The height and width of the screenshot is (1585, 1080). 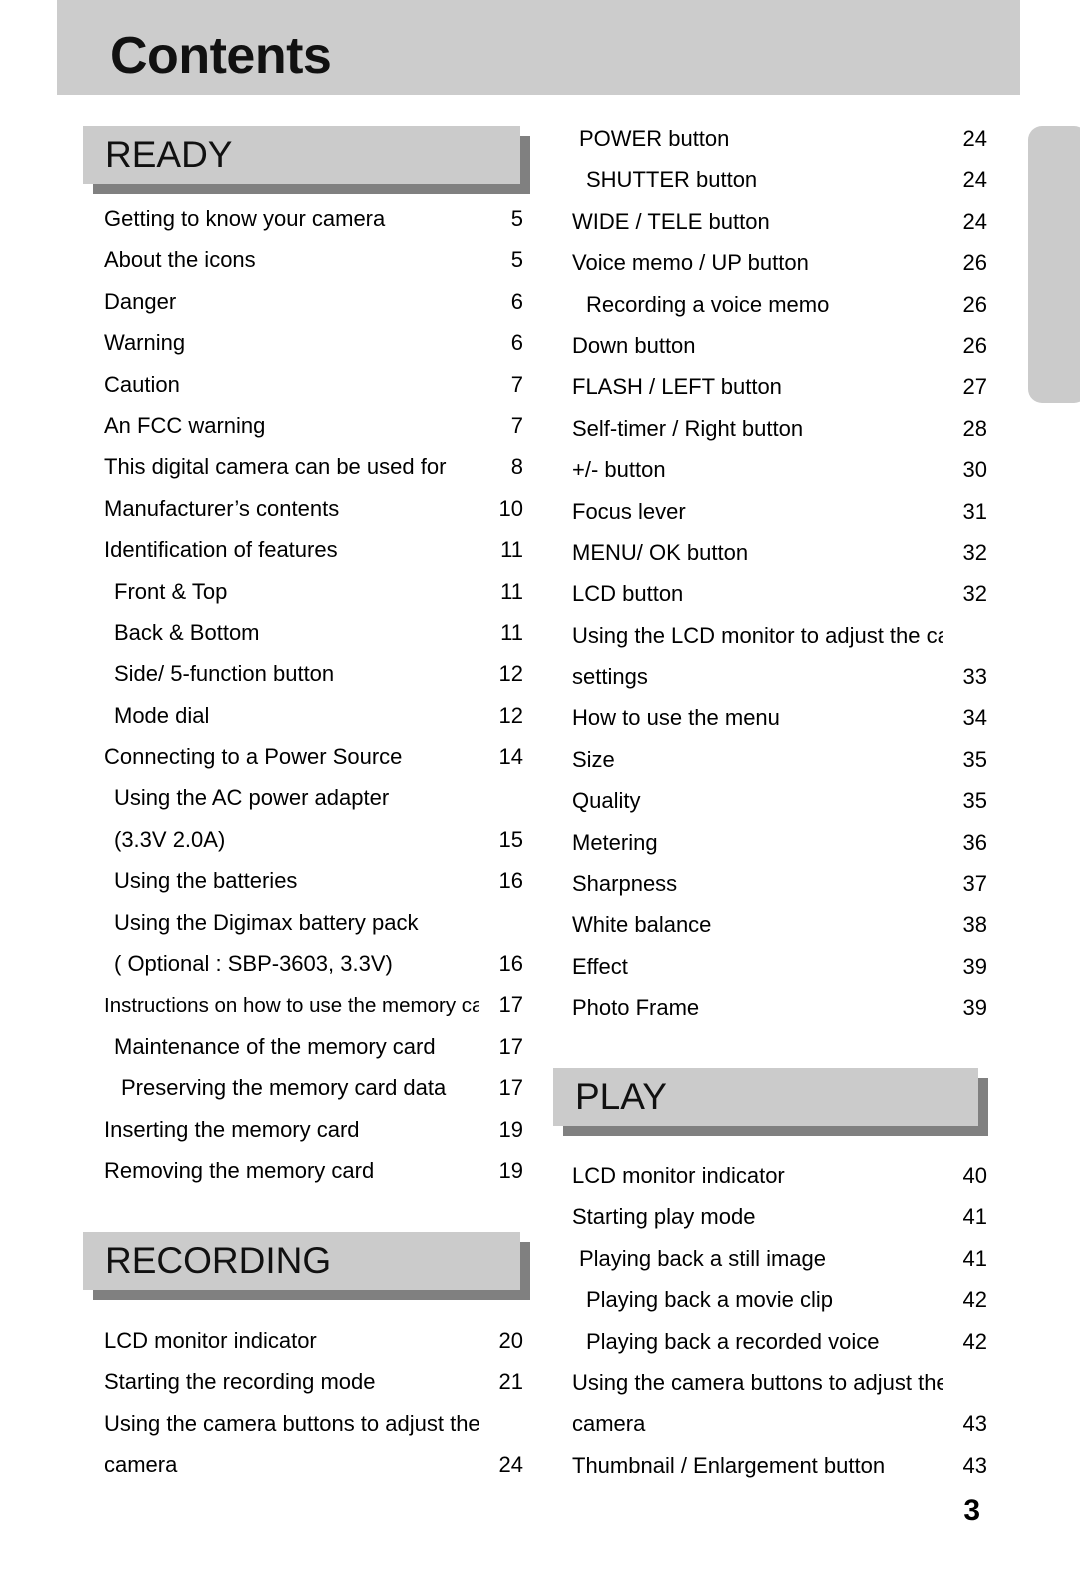 What do you see at coordinates (770, 221) in the screenshot?
I see `toc-entry: WIDE / TELE button 24` at bounding box center [770, 221].